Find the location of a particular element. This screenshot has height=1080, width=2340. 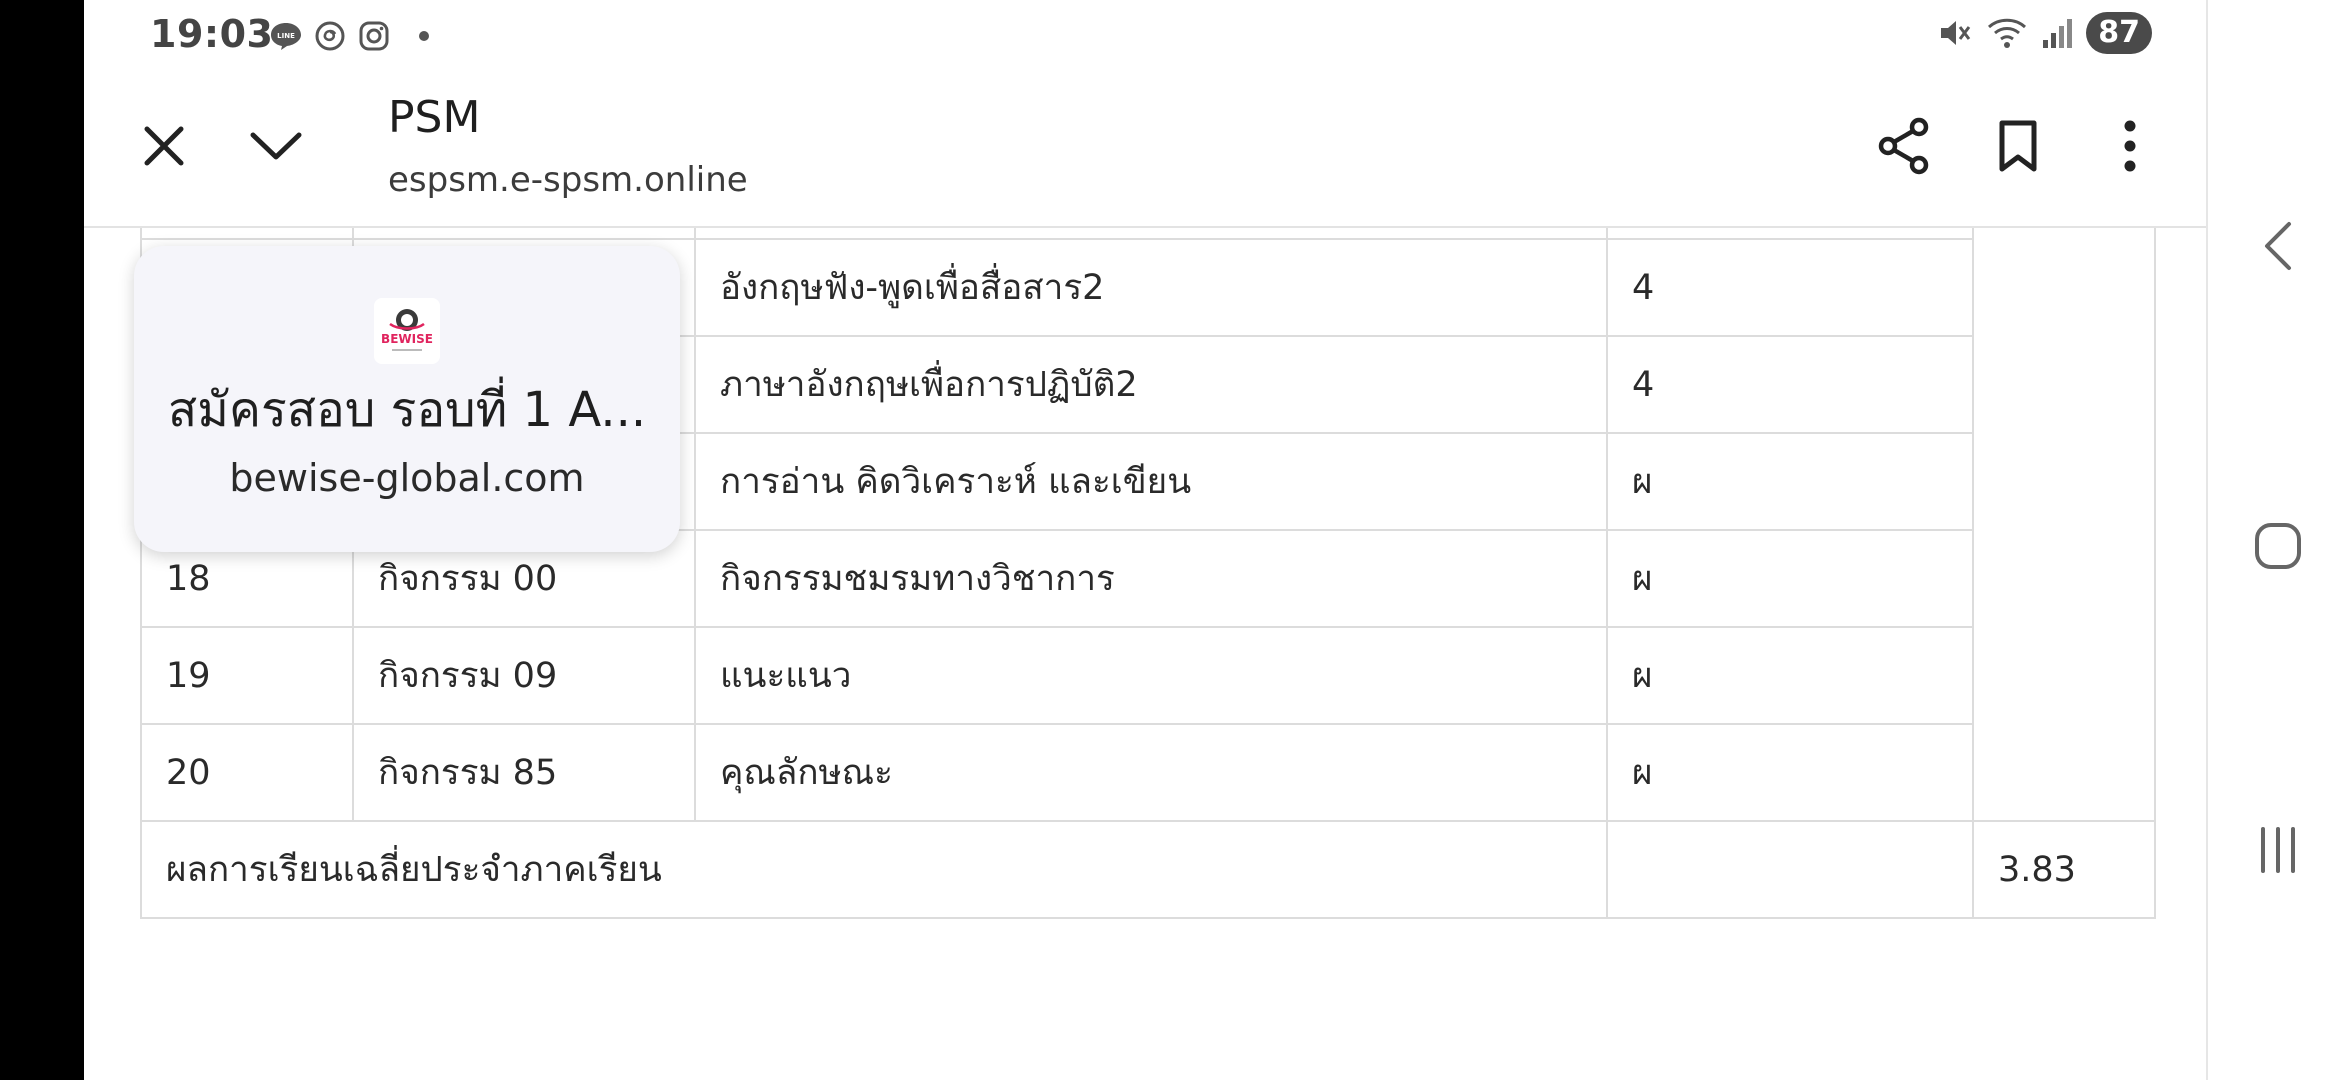

recents-button is located at coordinates (2278, 850).